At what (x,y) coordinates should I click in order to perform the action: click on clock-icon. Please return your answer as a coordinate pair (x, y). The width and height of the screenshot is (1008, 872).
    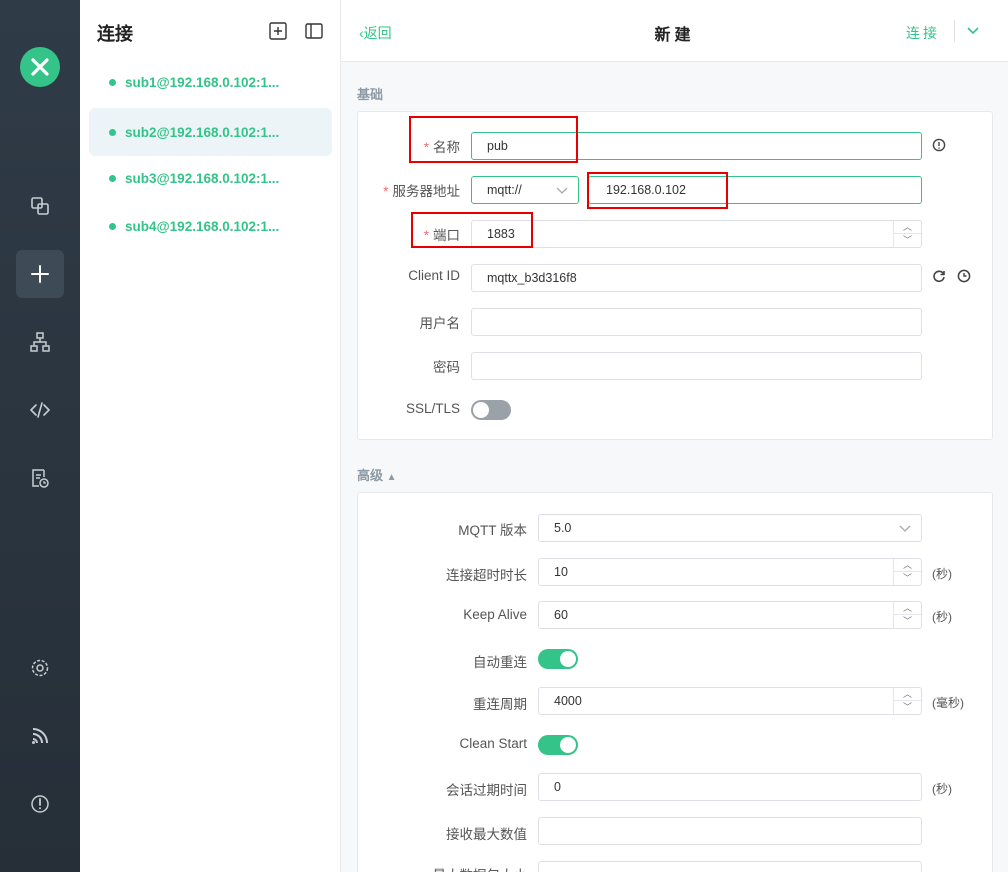
    Looking at the image, I should click on (964, 276).